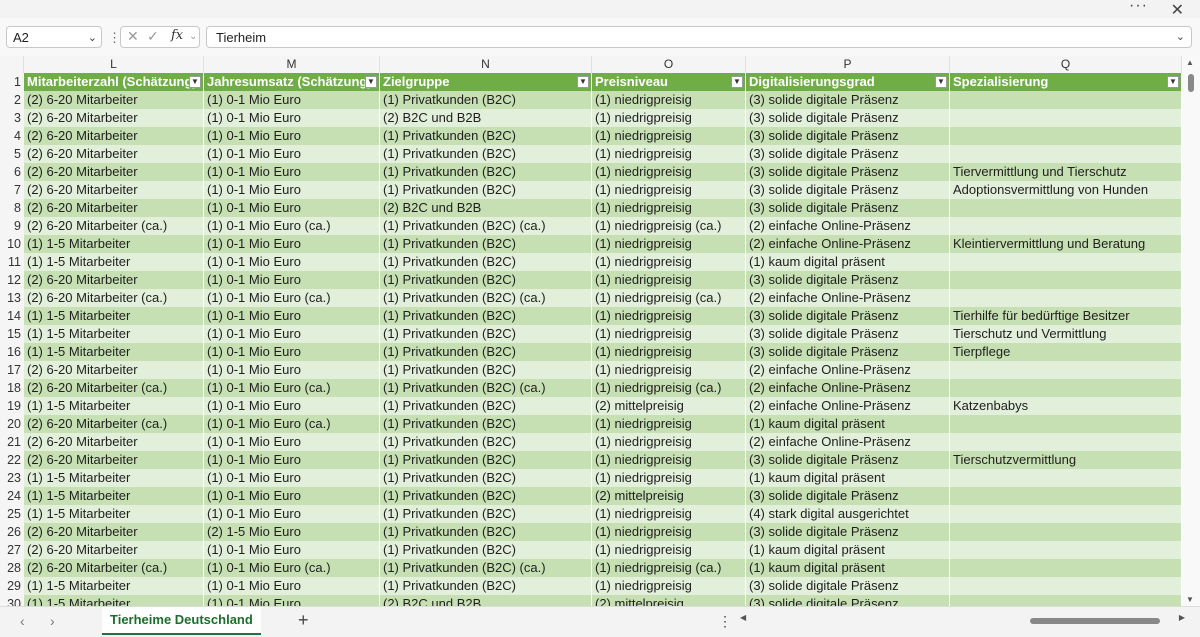 The image size is (1200, 637). What do you see at coordinates (12, 208) in the screenshot?
I see `row-header: 8` at bounding box center [12, 208].